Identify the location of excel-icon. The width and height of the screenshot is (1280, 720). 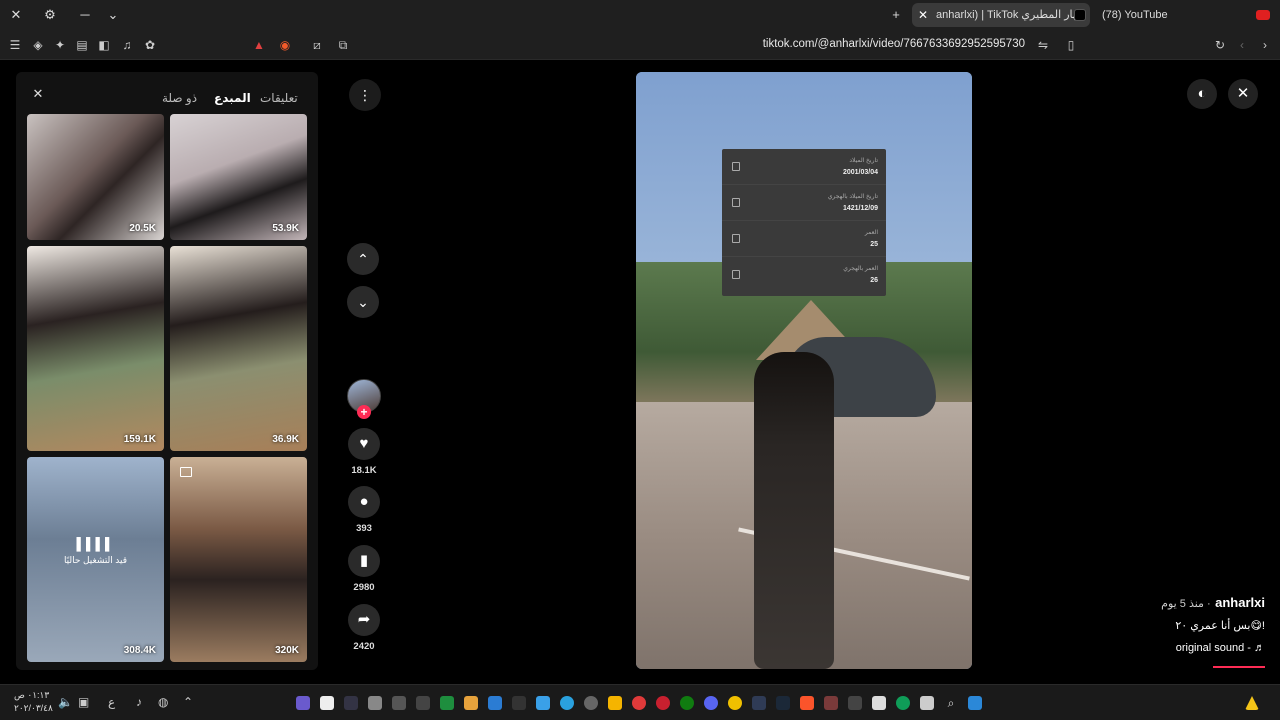
(447, 703).